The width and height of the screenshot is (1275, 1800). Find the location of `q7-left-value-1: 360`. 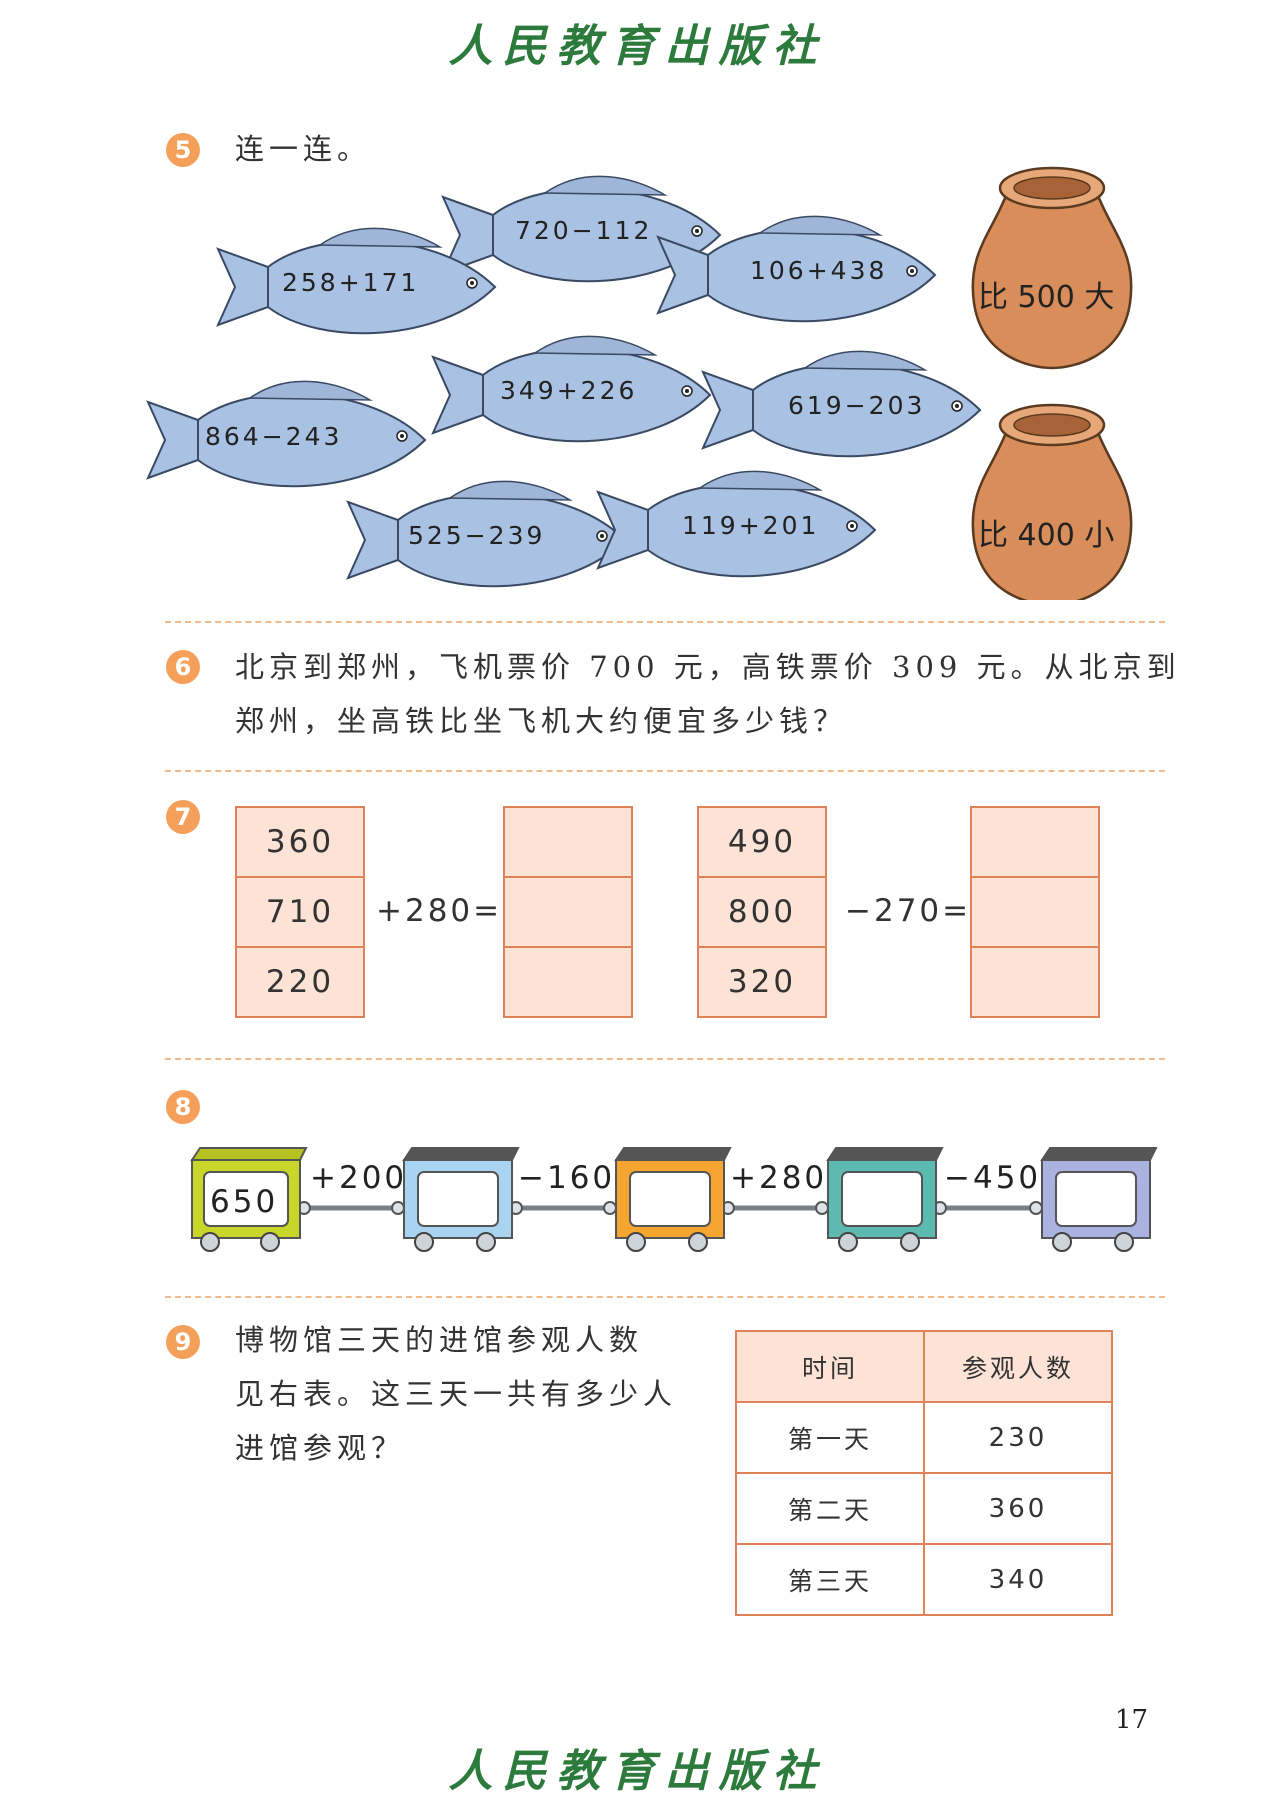

q7-left-value-1: 360 is located at coordinates (300, 843).